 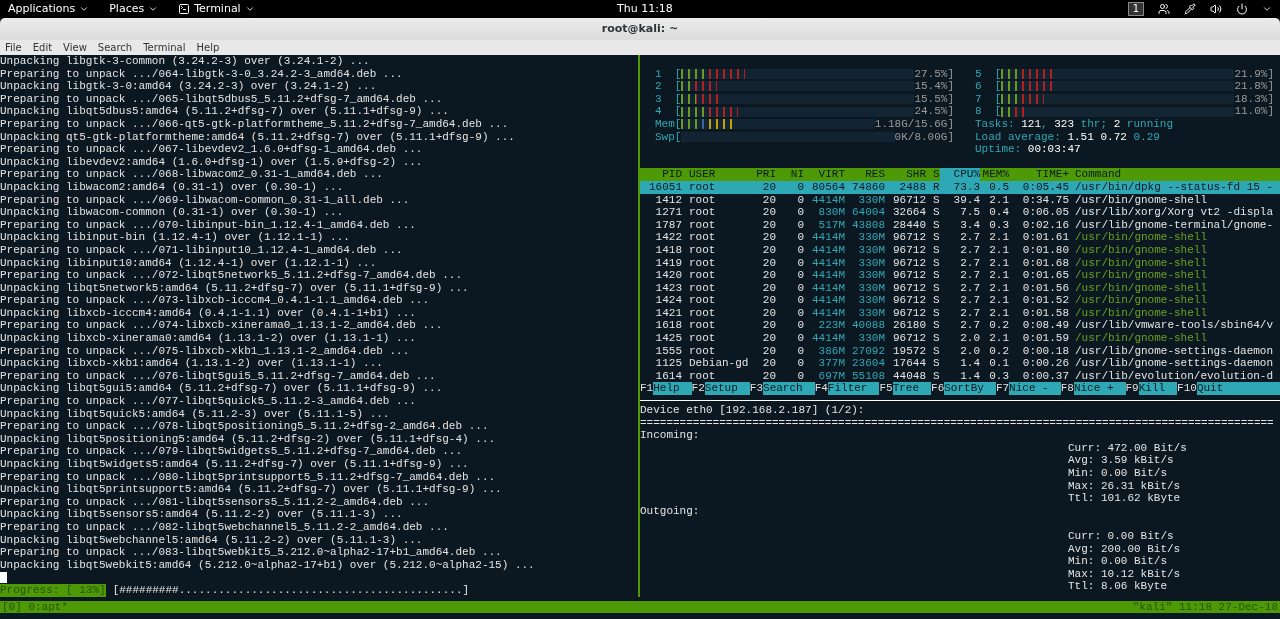 What do you see at coordinates (1190, 9) in the screenshot?
I see `pipette-icon` at bounding box center [1190, 9].